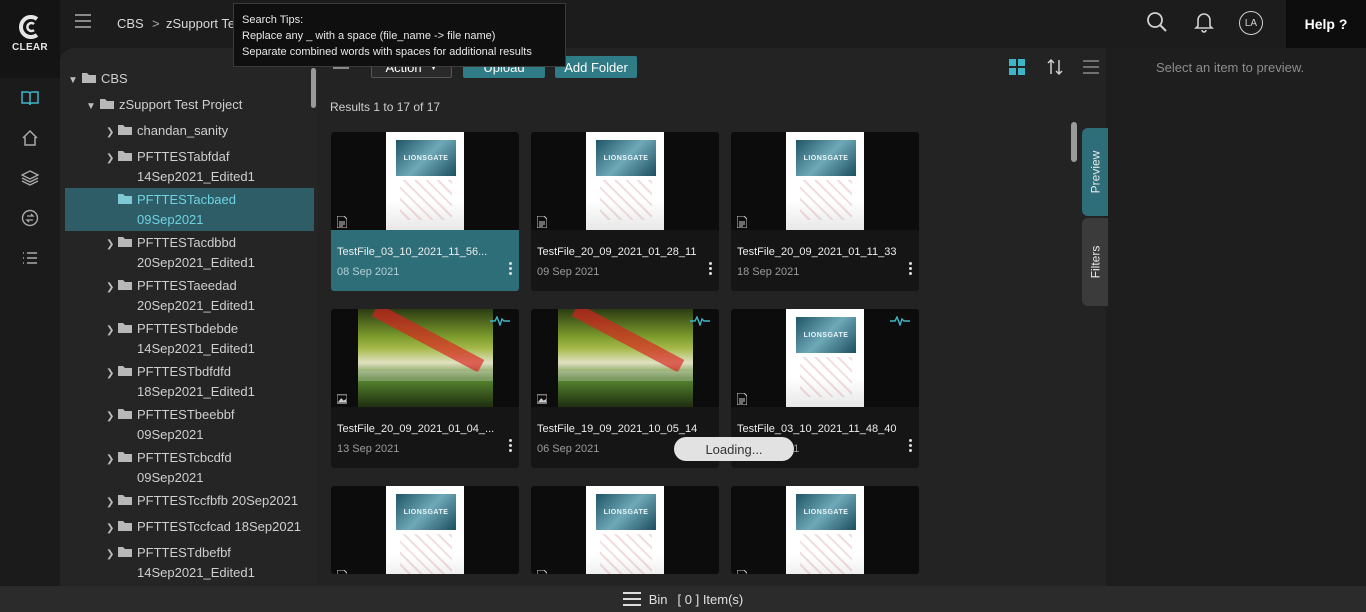 This screenshot has height=612, width=1366. I want to click on clear-logo: CLEAR, so click(30, 39).